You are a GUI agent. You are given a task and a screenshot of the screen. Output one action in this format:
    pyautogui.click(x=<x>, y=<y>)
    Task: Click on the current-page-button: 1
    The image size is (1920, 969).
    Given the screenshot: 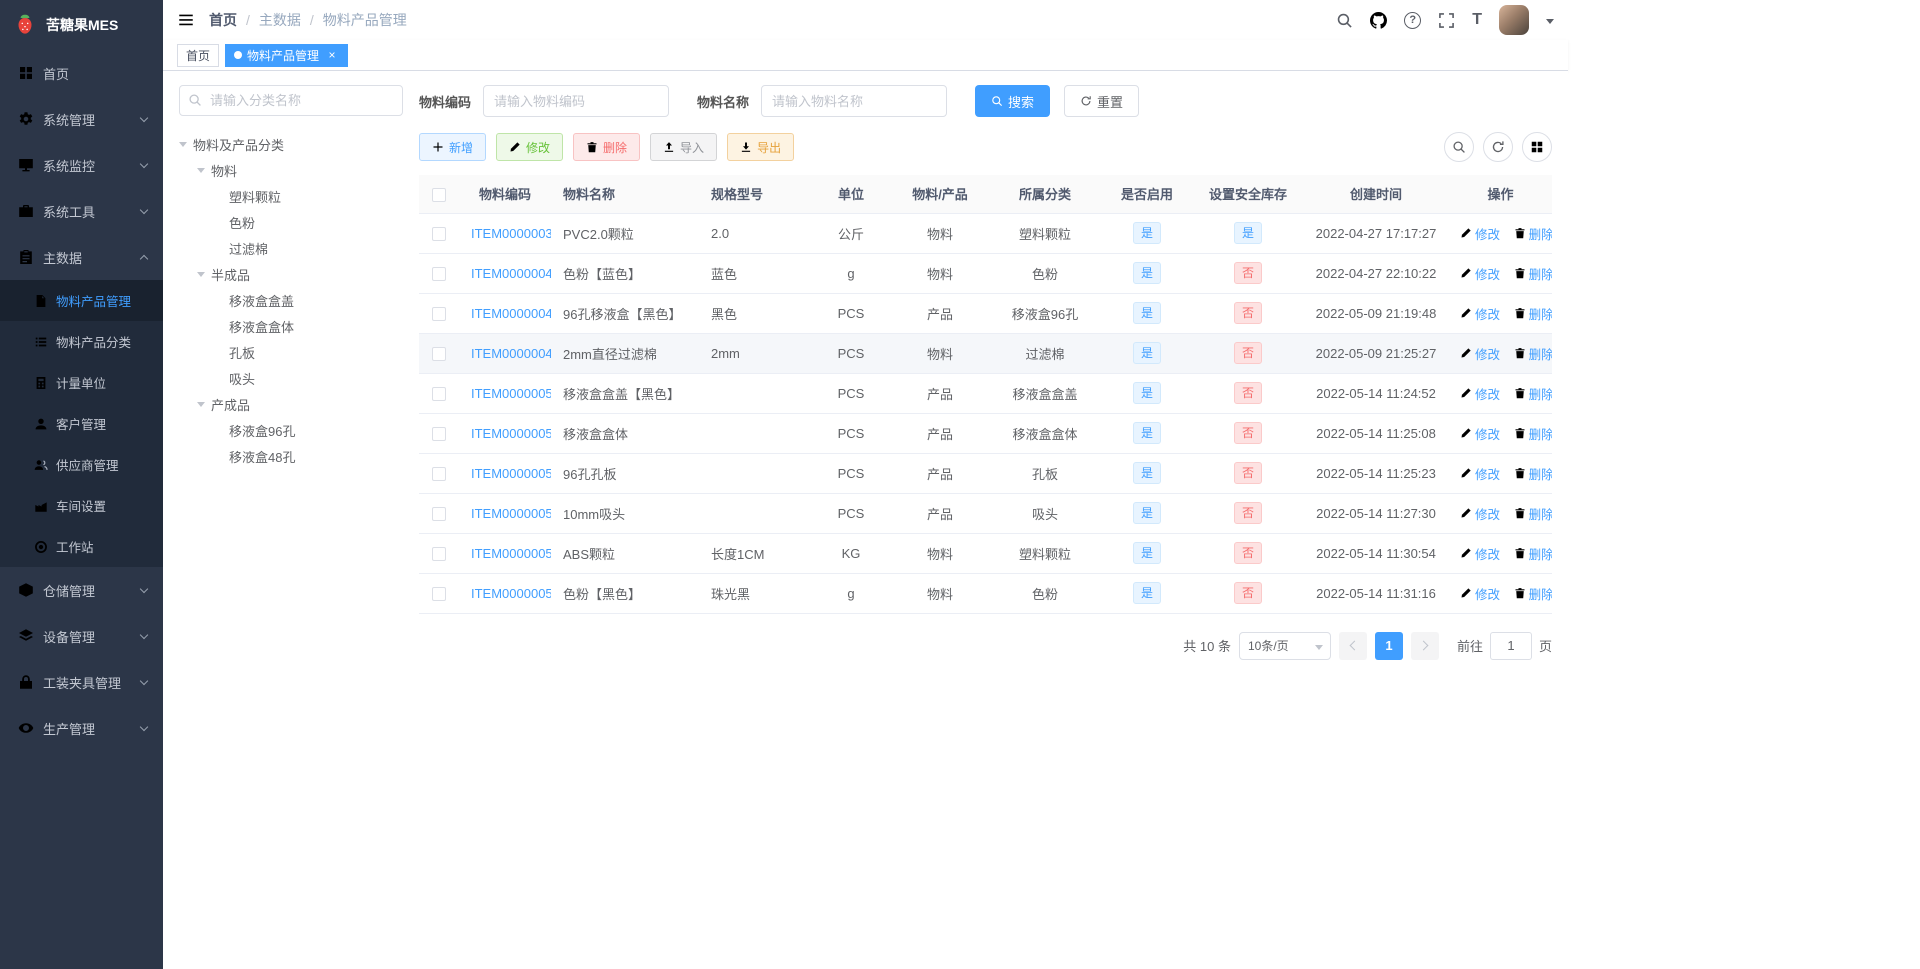 What is the action you would take?
    pyautogui.click(x=1388, y=645)
    